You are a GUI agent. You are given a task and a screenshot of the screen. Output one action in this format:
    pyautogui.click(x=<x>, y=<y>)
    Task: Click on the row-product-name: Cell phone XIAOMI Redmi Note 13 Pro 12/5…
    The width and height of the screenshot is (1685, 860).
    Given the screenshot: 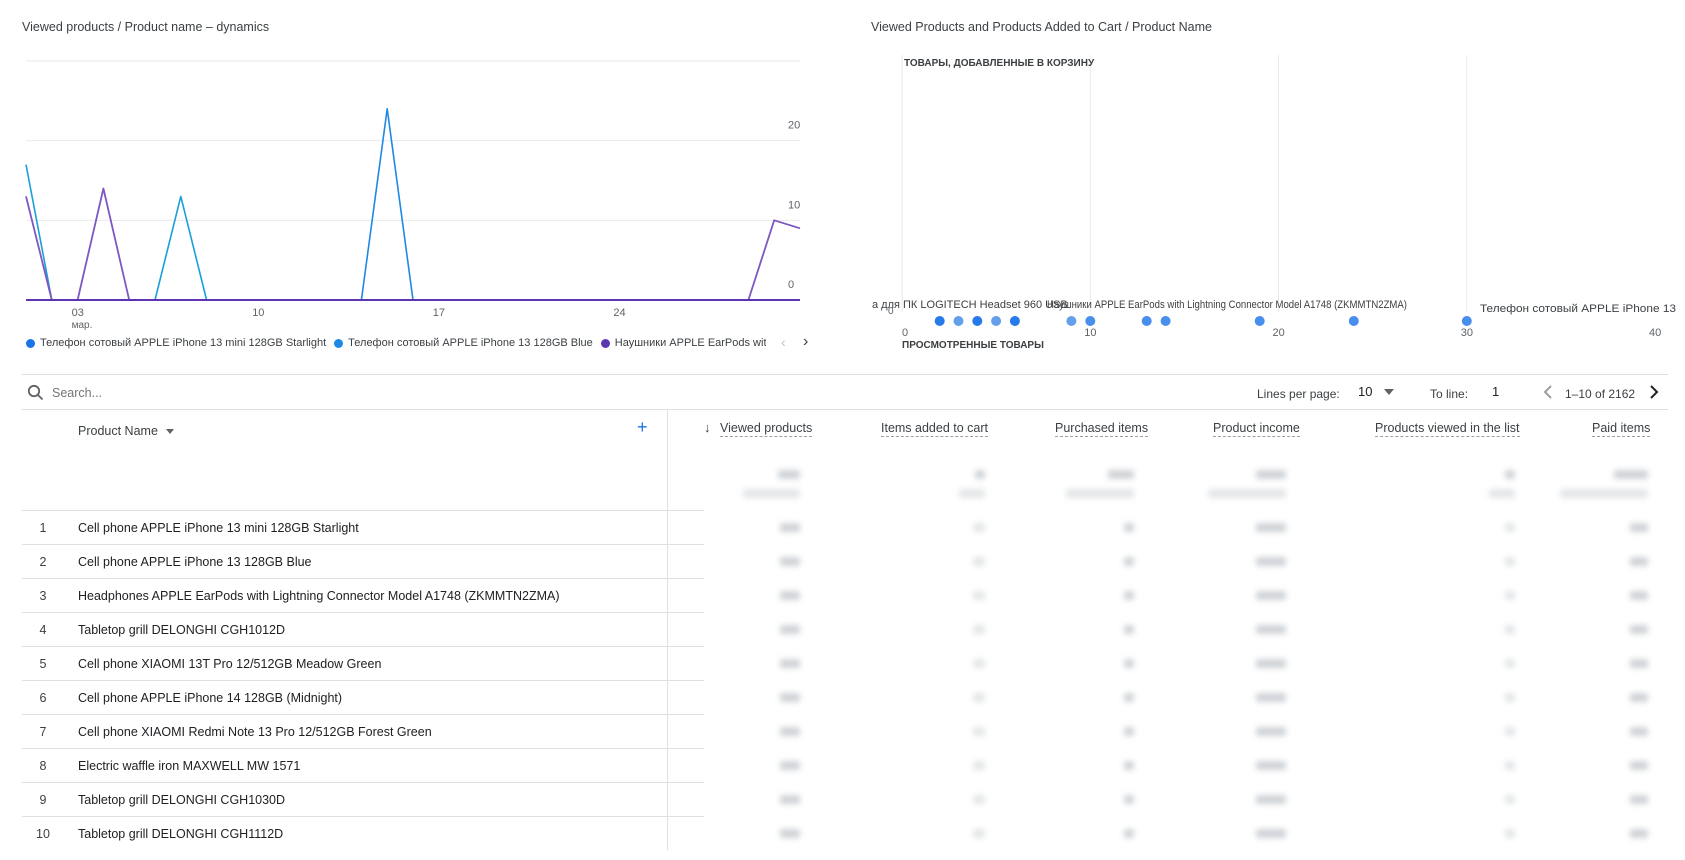 What is the action you would take?
    pyautogui.click(x=255, y=732)
    